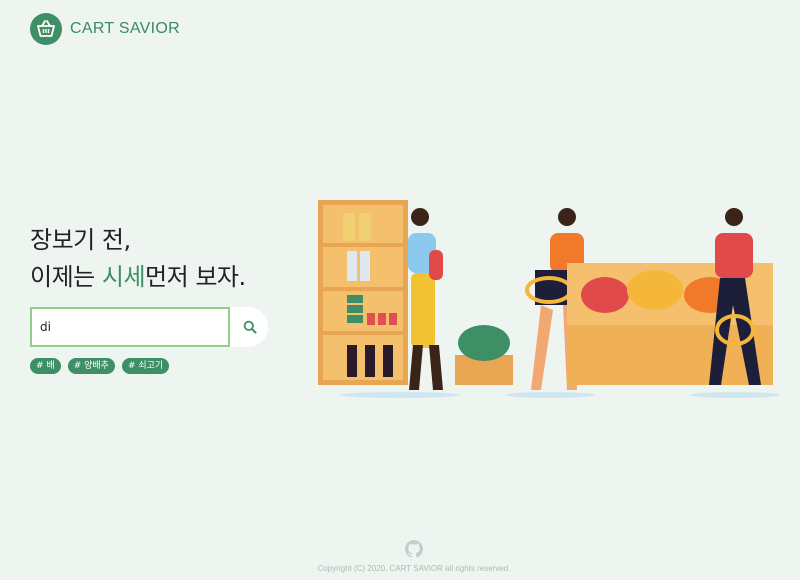 This screenshot has width=800, height=580. I want to click on hero-line-1: 장보기 전,, so click(80, 240).